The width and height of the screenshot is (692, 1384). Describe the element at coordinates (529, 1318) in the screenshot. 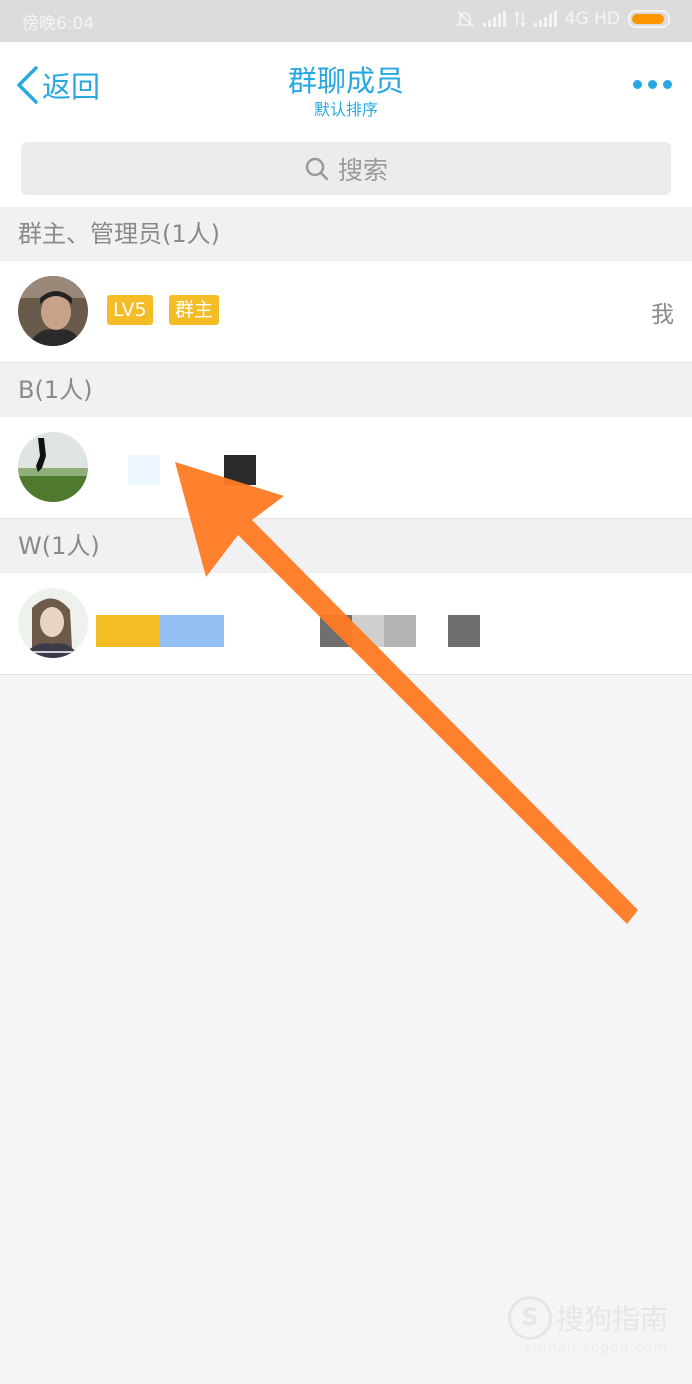

I see `sogou-logo-icon: S` at that location.